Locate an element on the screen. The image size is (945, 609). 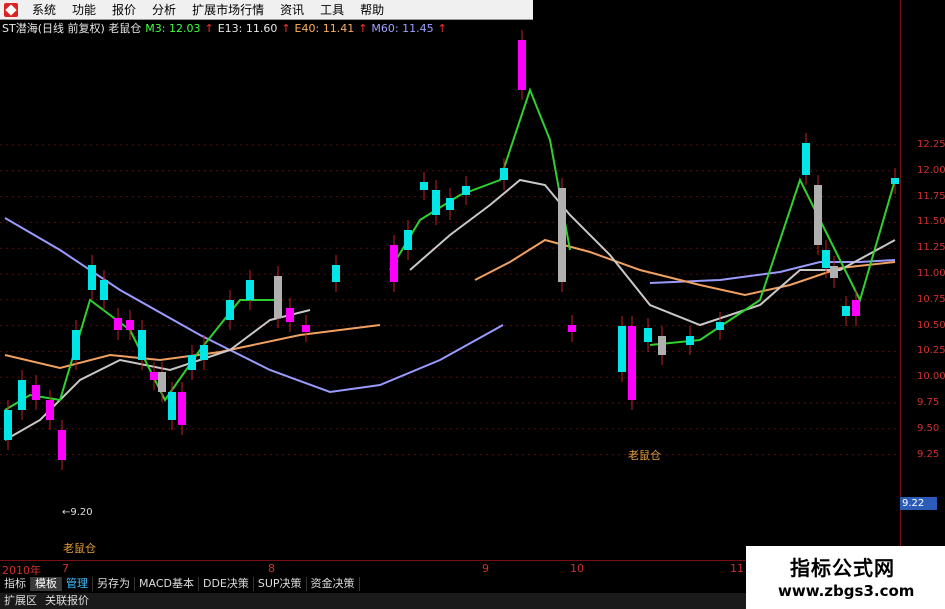
price-axis is located at coordinates (922, 288).